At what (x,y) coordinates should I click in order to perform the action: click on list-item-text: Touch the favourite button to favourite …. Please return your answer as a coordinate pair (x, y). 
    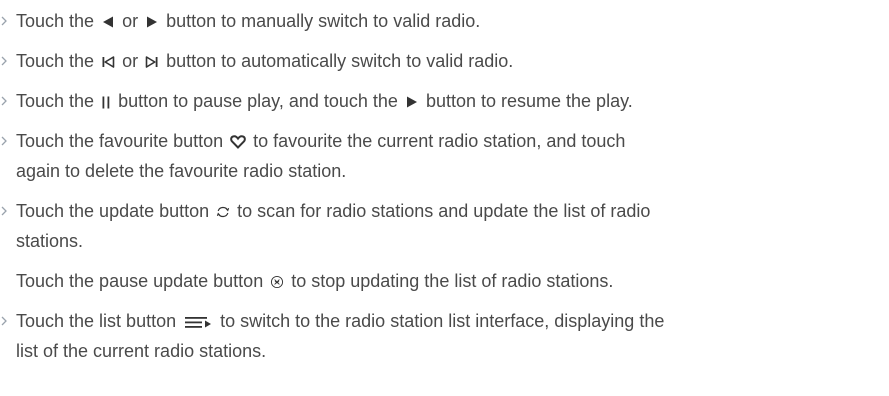
    Looking at the image, I should click on (321, 141).